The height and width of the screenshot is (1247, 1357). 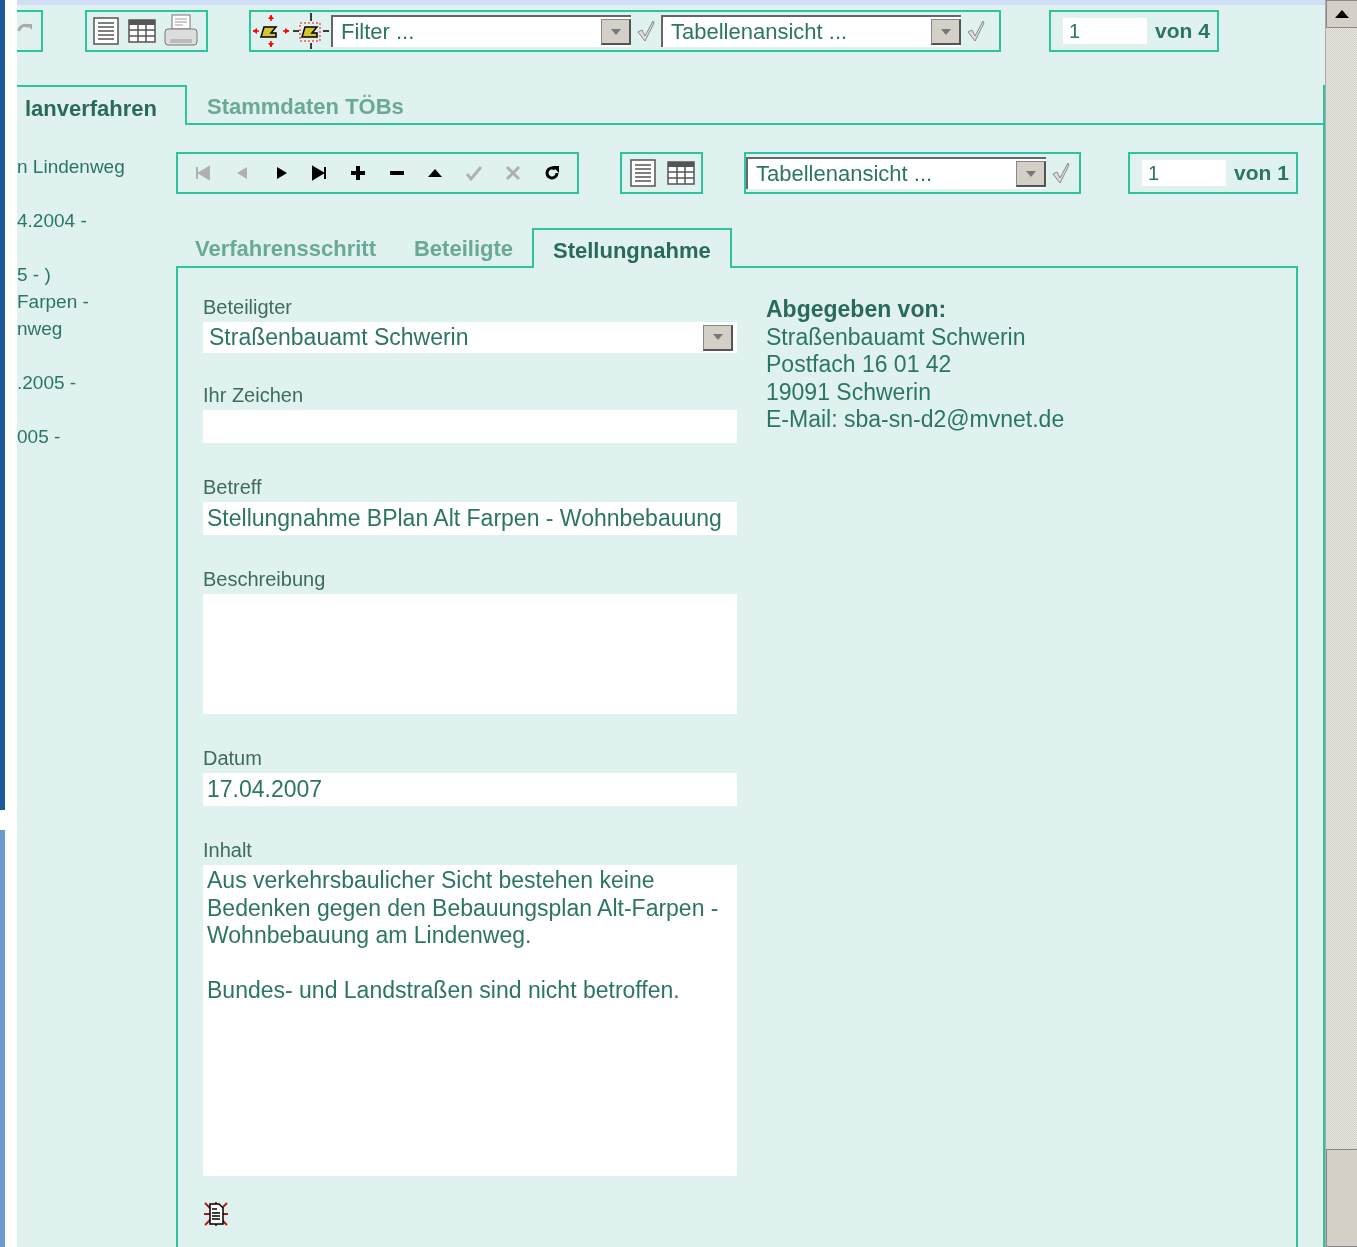 What do you see at coordinates (1341, 1198) in the screenshot?
I see `scrollbar-thumb` at bounding box center [1341, 1198].